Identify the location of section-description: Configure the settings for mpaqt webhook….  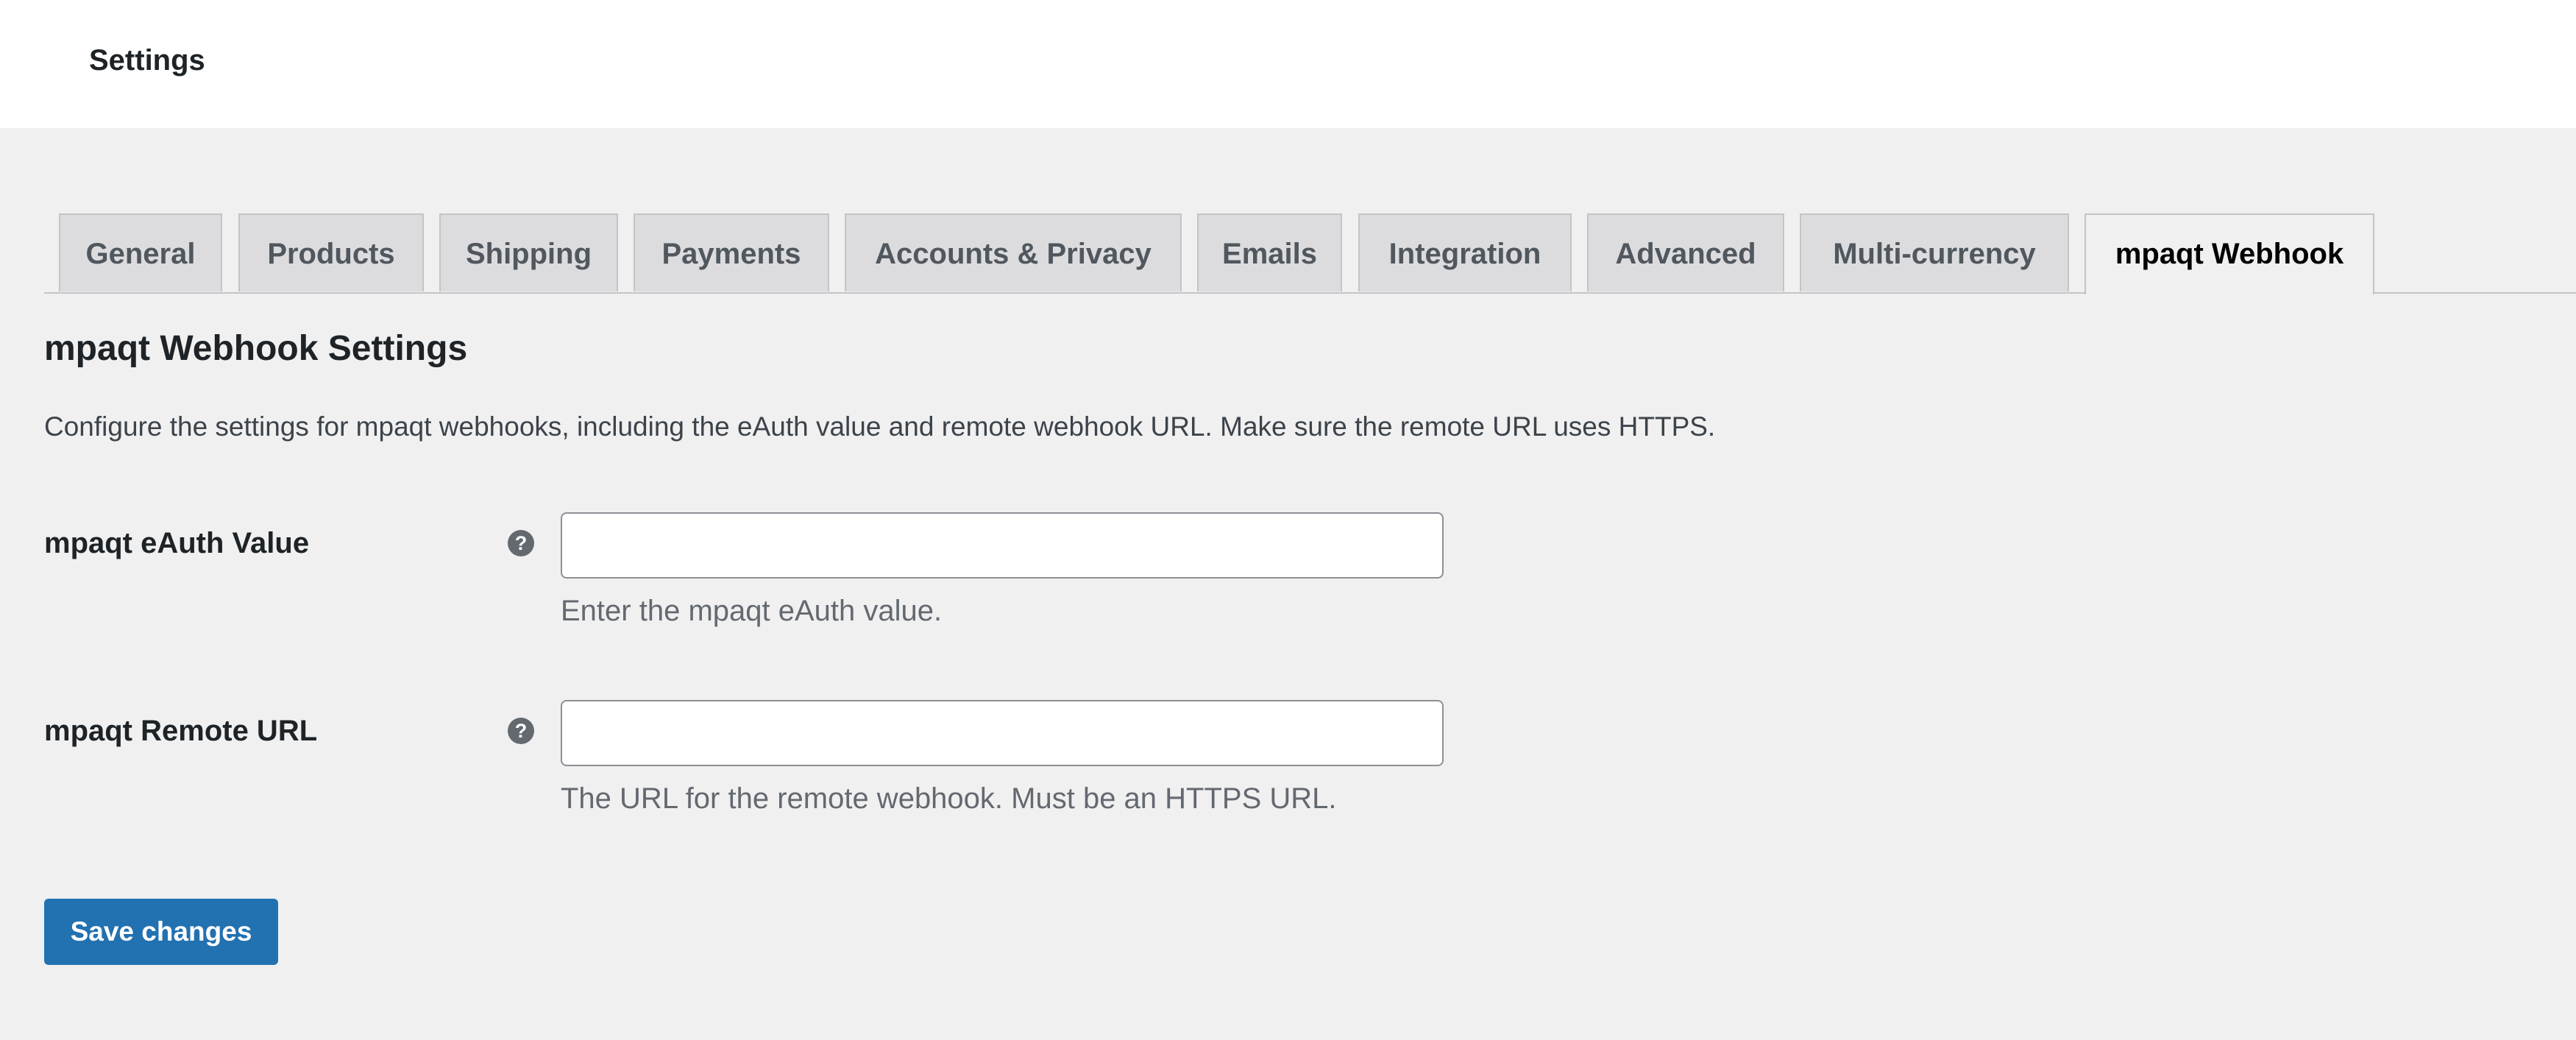
(880, 426).